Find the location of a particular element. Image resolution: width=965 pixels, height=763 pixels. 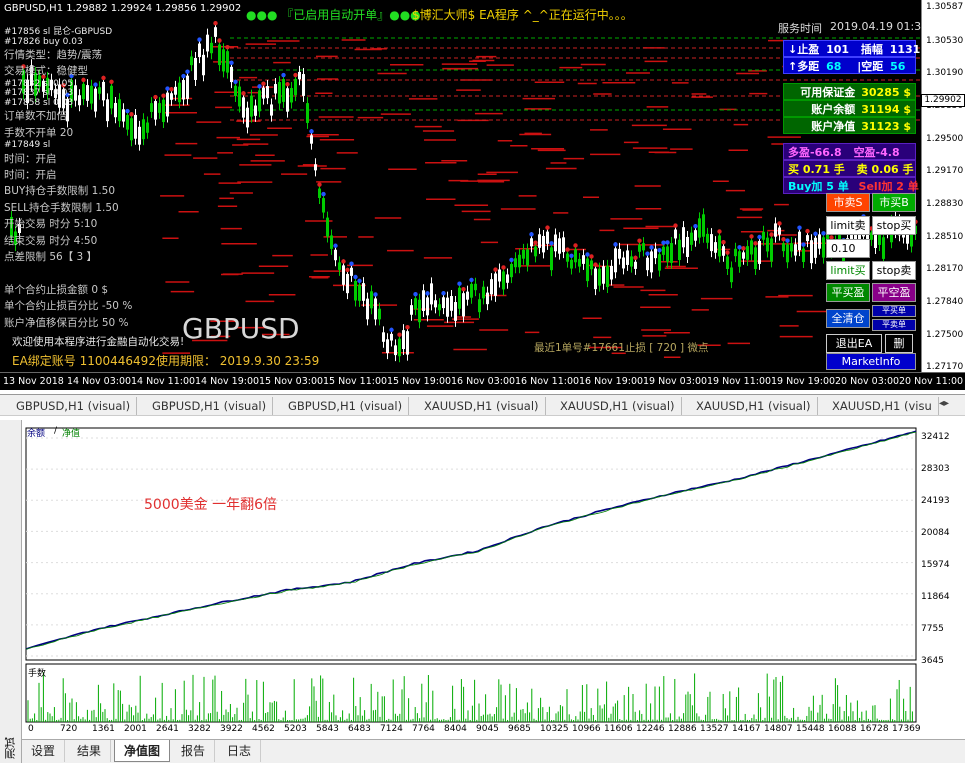

chart-tab: XAUUSD,H1 (visu is located at coordinates (882, 406).